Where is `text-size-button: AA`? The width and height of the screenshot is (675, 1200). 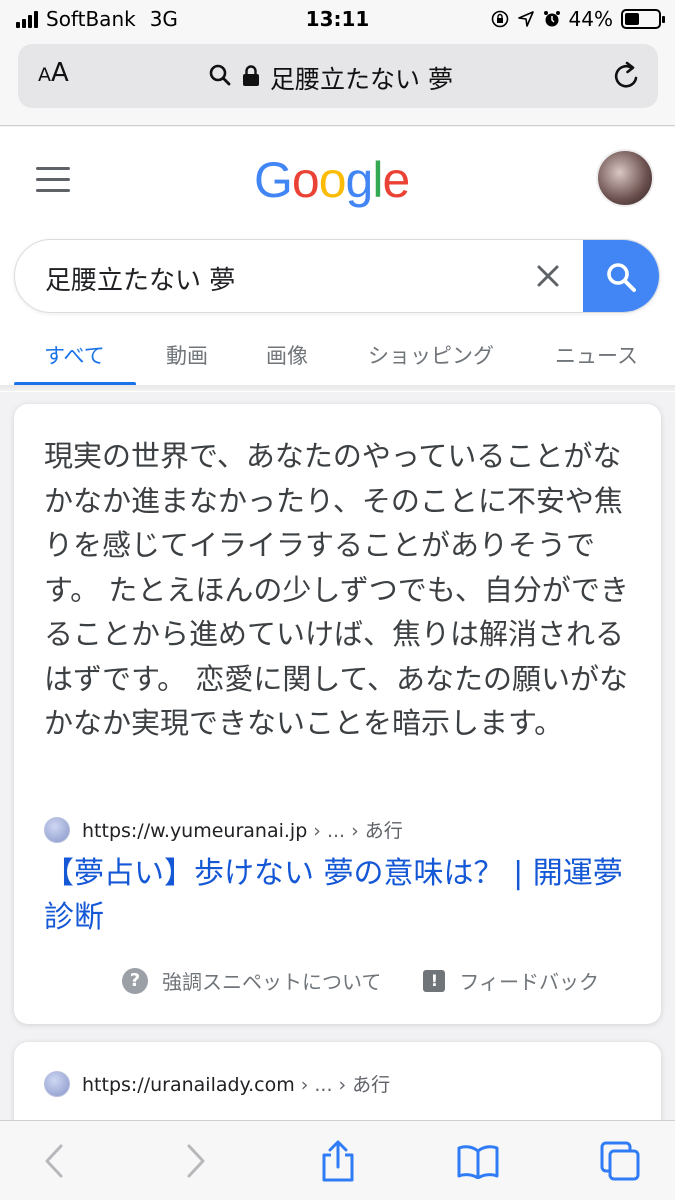
text-size-button: AA is located at coordinates (53, 73).